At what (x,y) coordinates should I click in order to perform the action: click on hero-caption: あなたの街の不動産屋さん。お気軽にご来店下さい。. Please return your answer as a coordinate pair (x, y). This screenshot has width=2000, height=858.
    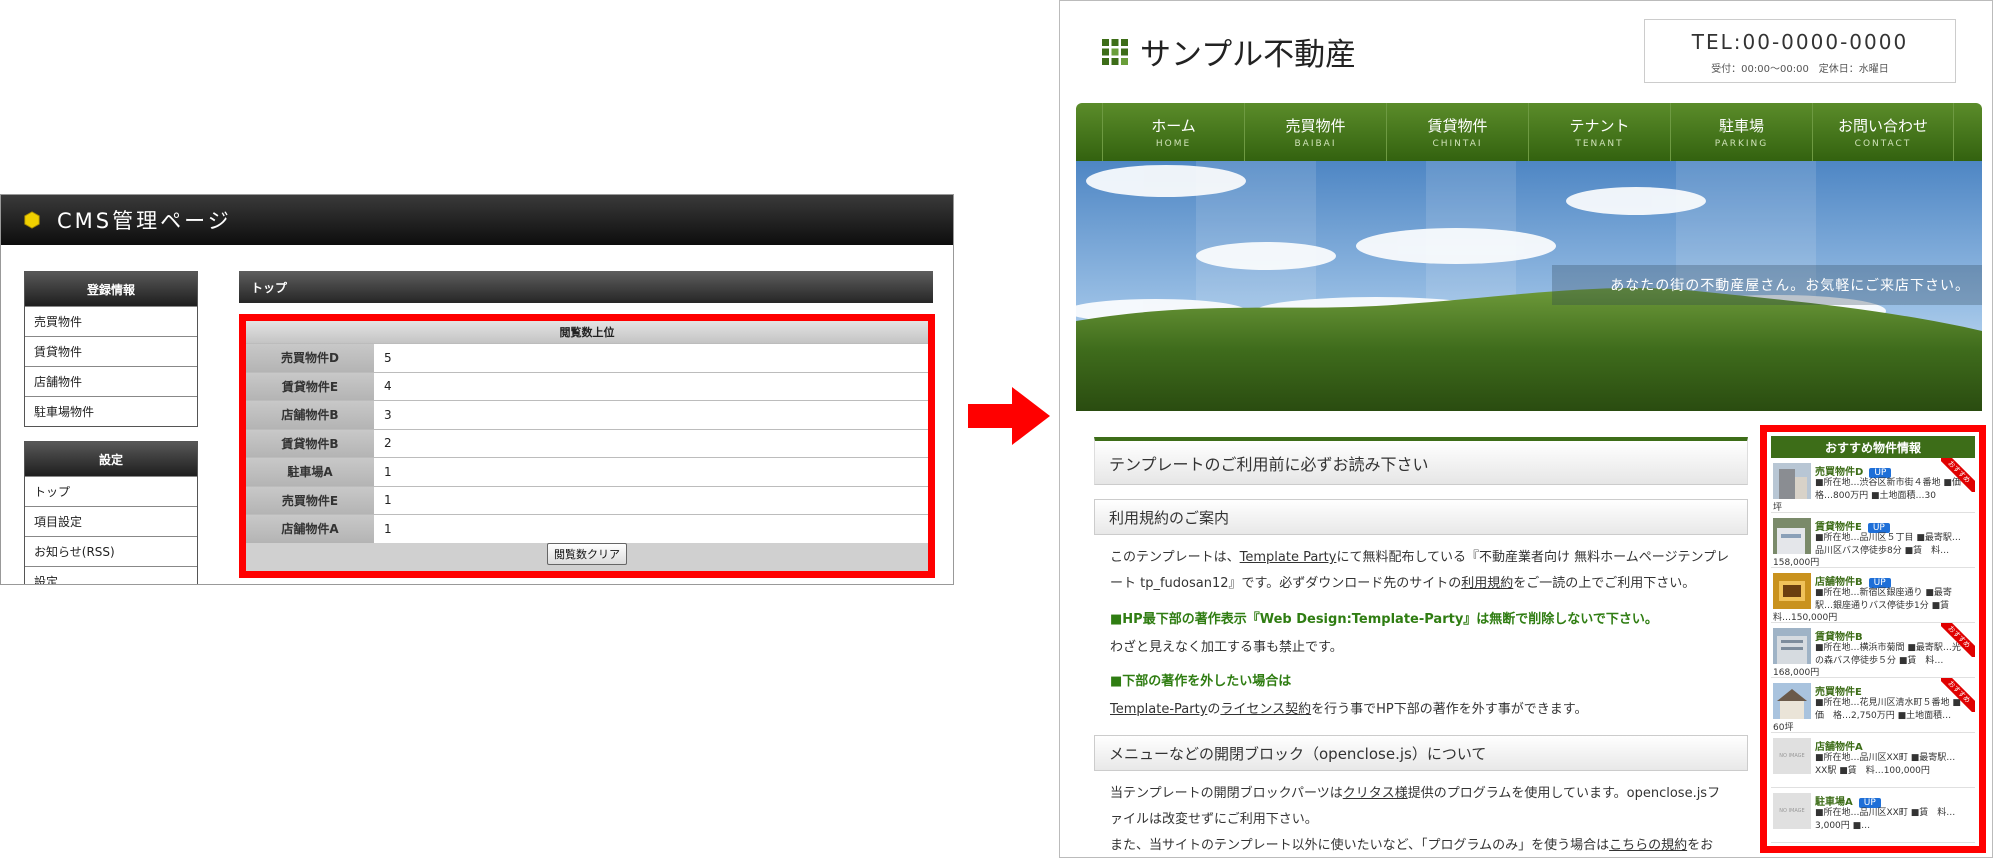
    Looking at the image, I should click on (1790, 286).